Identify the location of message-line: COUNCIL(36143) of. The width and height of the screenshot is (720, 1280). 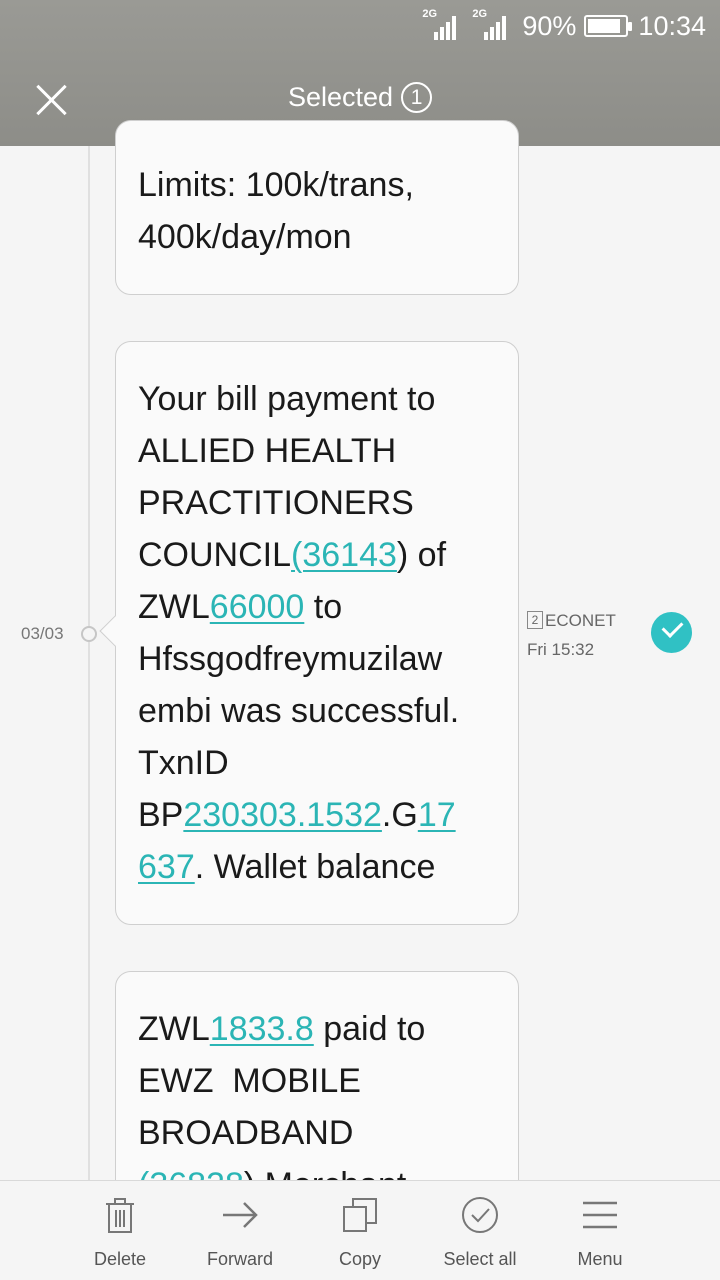
(319, 555).